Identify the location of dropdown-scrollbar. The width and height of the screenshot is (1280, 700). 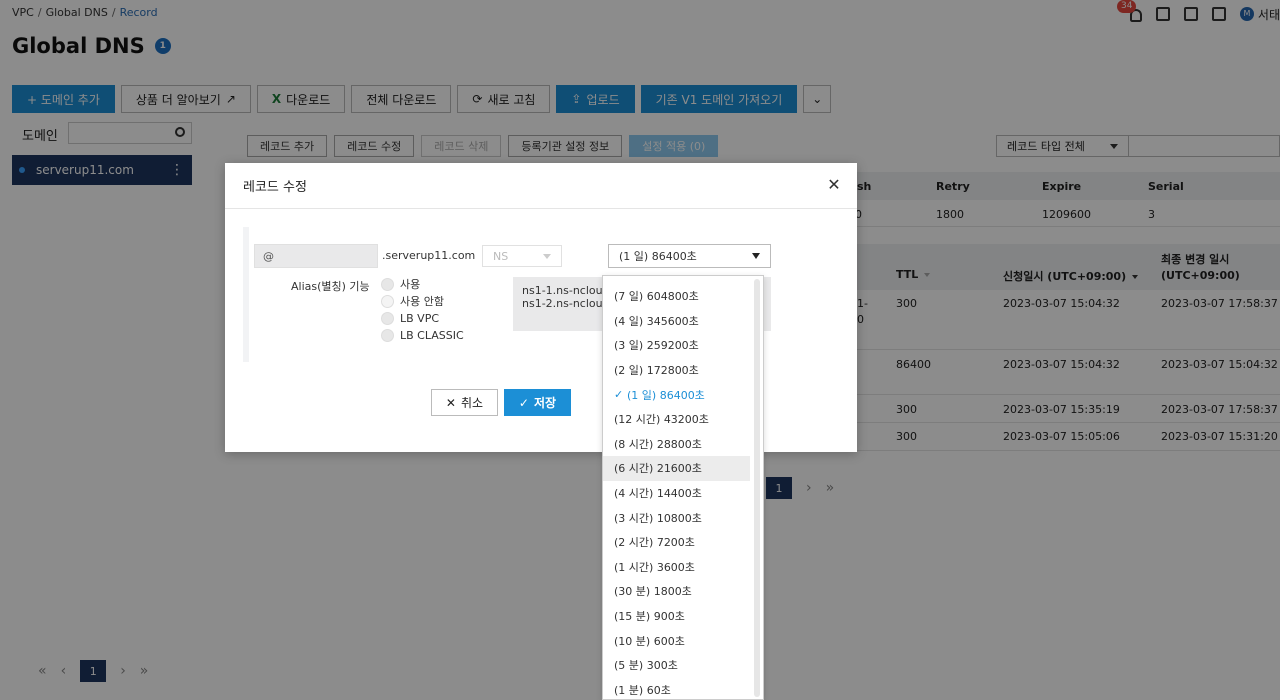
(757, 488).